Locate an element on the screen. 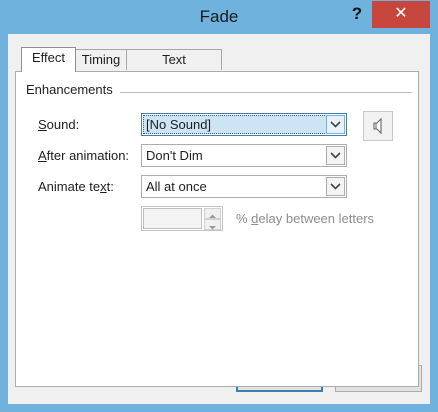 This screenshot has width=438, height=412. spin-up-arrow-icon is located at coordinates (212, 213).